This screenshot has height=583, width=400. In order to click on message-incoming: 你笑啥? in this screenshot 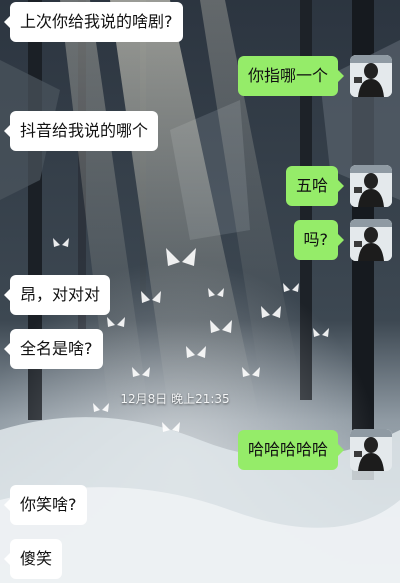, I will do `click(45, 505)`.